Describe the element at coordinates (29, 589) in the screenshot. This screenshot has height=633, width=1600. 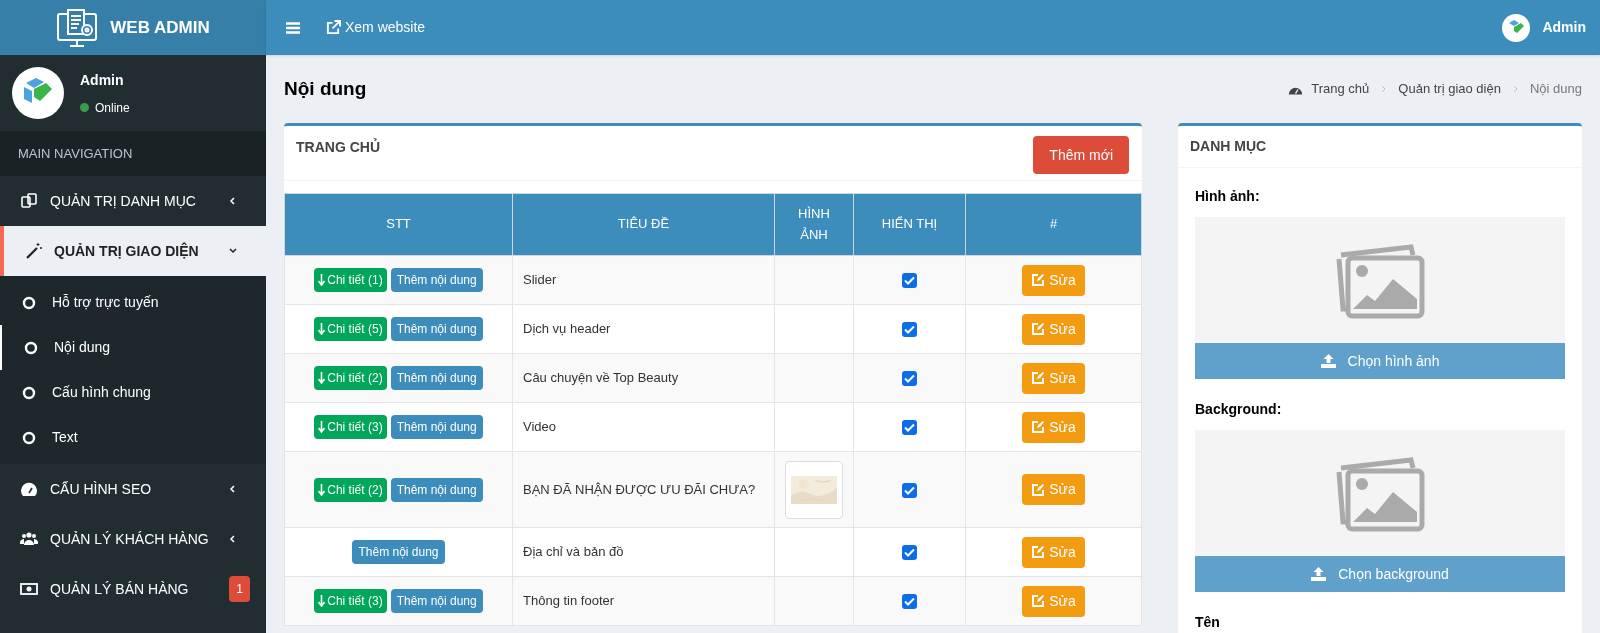
I see `money-icon` at that location.